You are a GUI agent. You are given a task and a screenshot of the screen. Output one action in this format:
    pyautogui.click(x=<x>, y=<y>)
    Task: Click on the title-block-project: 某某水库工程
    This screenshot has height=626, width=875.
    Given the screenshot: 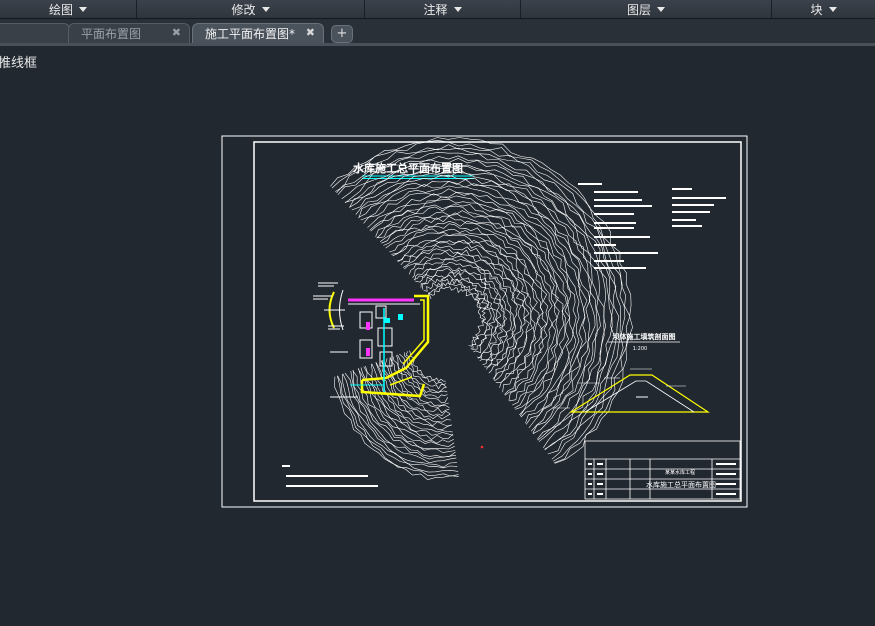 What is the action you would take?
    pyautogui.click(x=680, y=472)
    